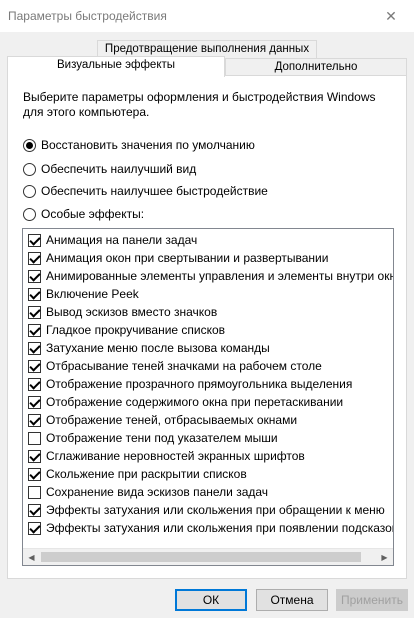  What do you see at coordinates (208, 240) in the screenshot?
I see `effect-item: Анимация на панели задач` at bounding box center [208, 240].